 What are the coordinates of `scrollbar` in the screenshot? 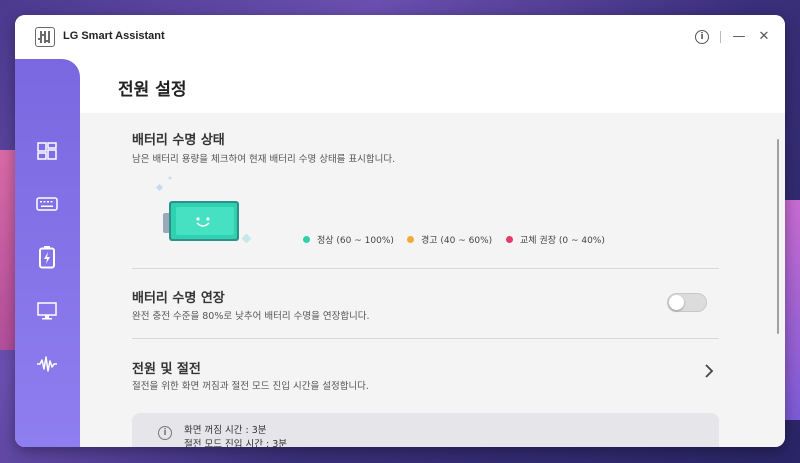 It's located at (778, 236).